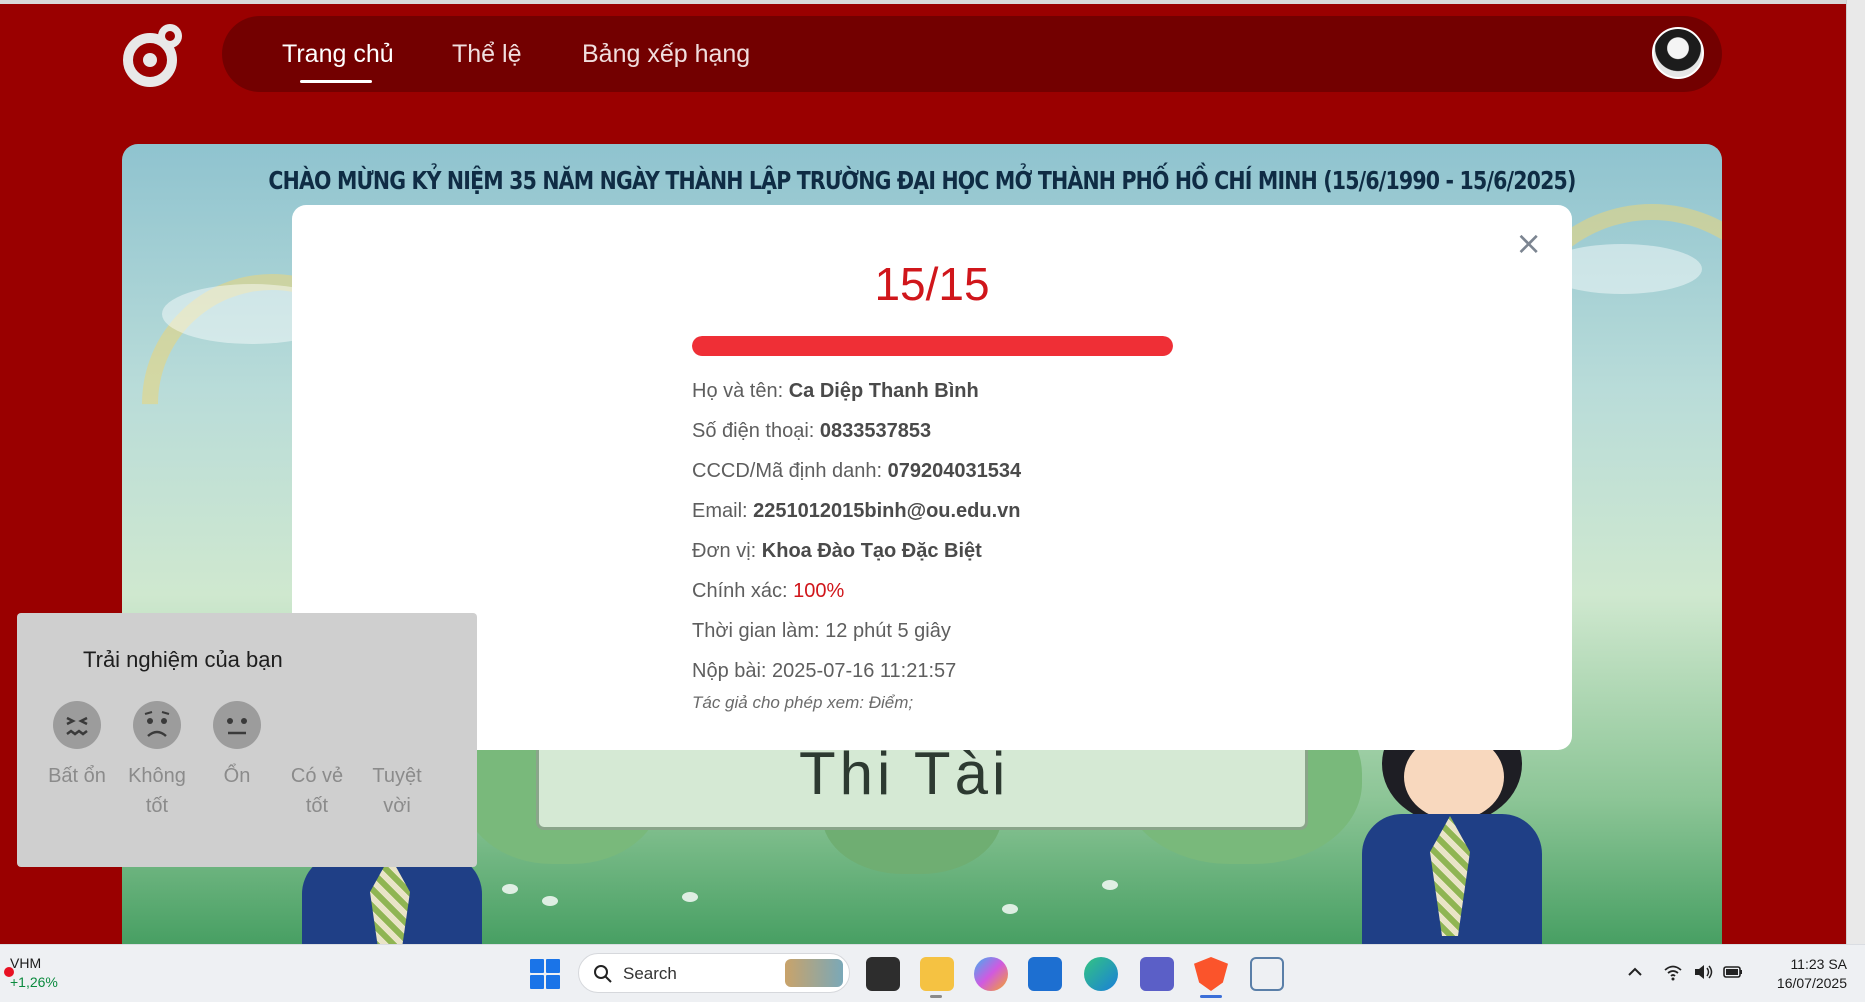 This screenshot has height=1002, width=1865. I want to click on system-clock: 11:23 SA 16/07/2025, so click(1812, 974).